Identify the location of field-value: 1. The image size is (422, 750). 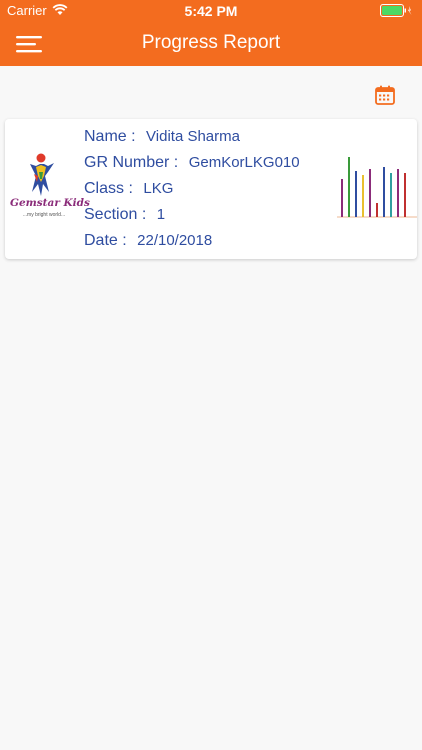
(161, 214).